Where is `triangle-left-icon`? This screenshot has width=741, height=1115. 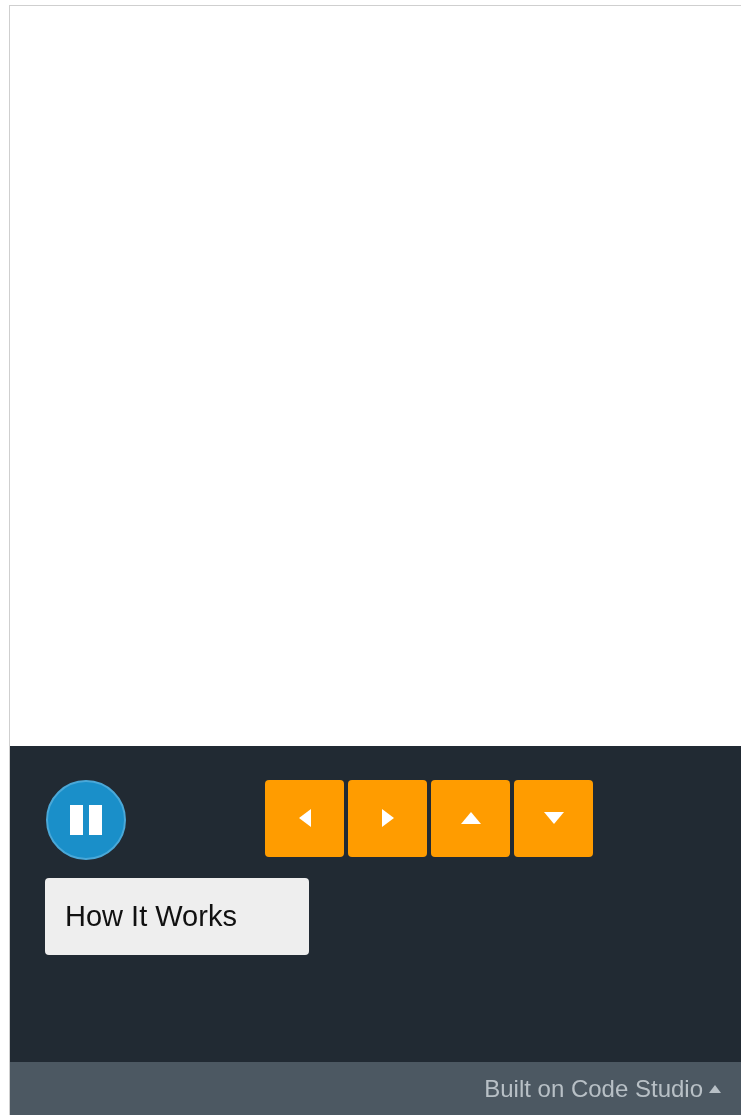
triangle-left-icon is located at coordinates (304, 818).